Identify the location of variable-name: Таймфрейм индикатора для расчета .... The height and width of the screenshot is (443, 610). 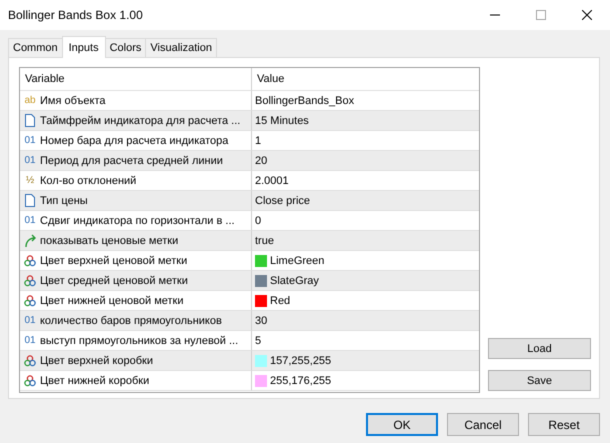
(140, 120).